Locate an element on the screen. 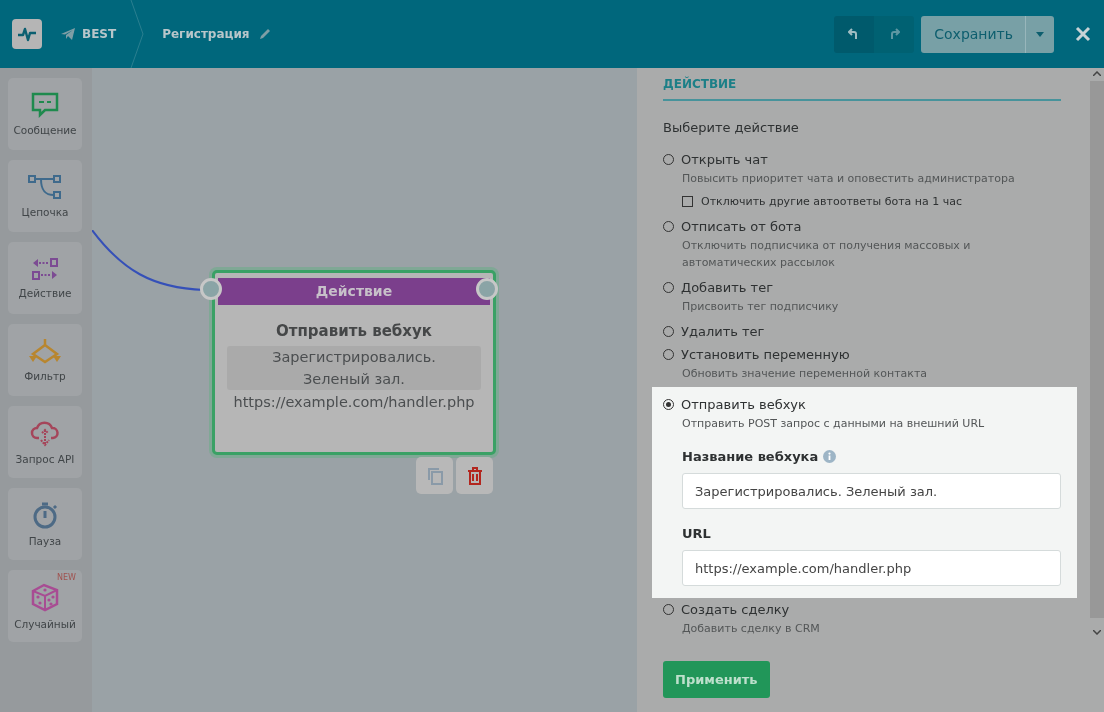  redo-button is located at coordinates (894, 34).